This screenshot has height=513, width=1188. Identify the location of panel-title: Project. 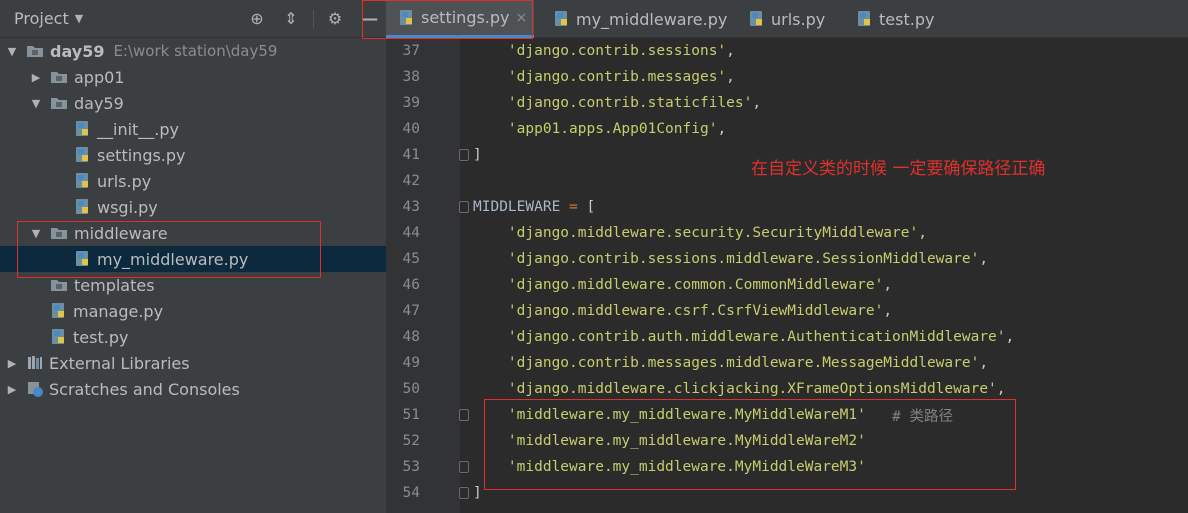
(41, 18).